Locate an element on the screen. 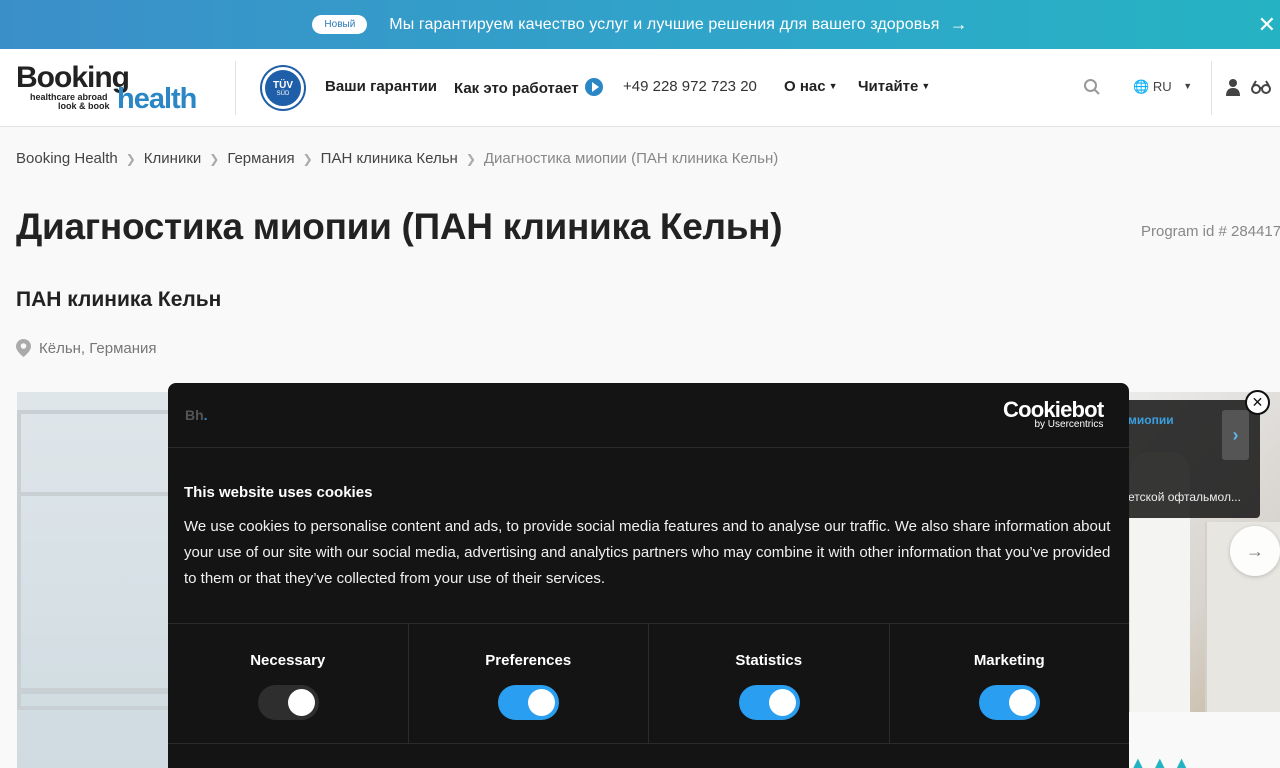 The width and height of the screenshot is (1280, 768). nav-phone: +49 228 972 723 20 is located at coordinates (690, 86).